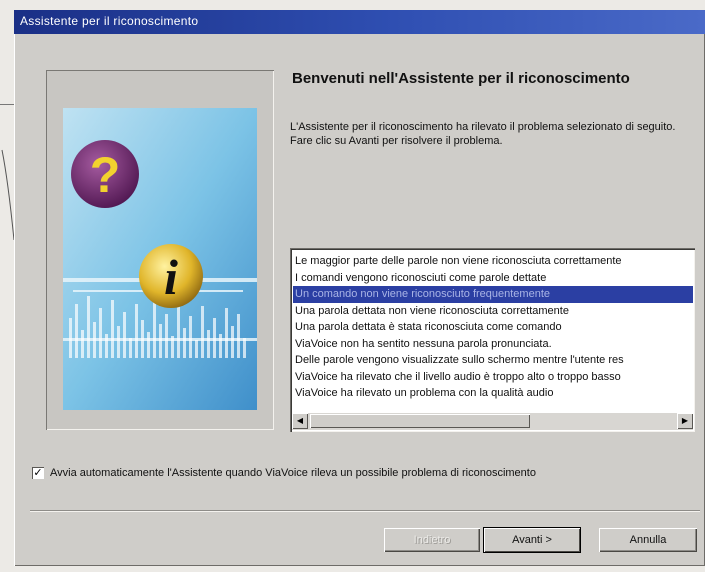 This screenshot has height=572, width=705. Describe the element at coordinates (648, 540) in the screenshot. I see `cancel-button: Annulla` at that location.